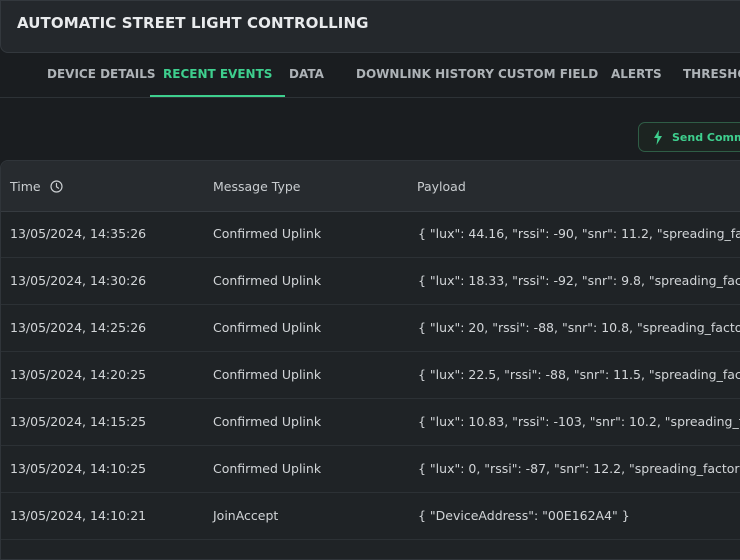 The height and width of the screenshot is (560, 740). Describe the element at coordinates (78, 468) in the screenshot. I see `event-time: 13/05/2024, 14:10:25` at that location.